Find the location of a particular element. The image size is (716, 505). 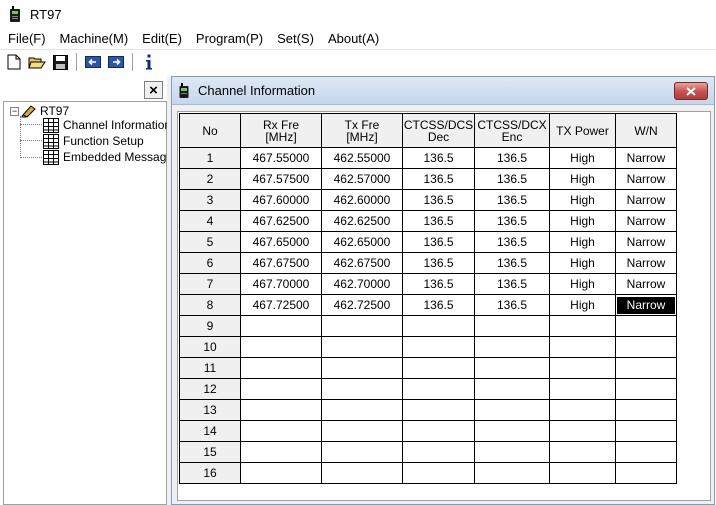

cell-tx-freq: 462.57000 is located at coordinates (362, 179).